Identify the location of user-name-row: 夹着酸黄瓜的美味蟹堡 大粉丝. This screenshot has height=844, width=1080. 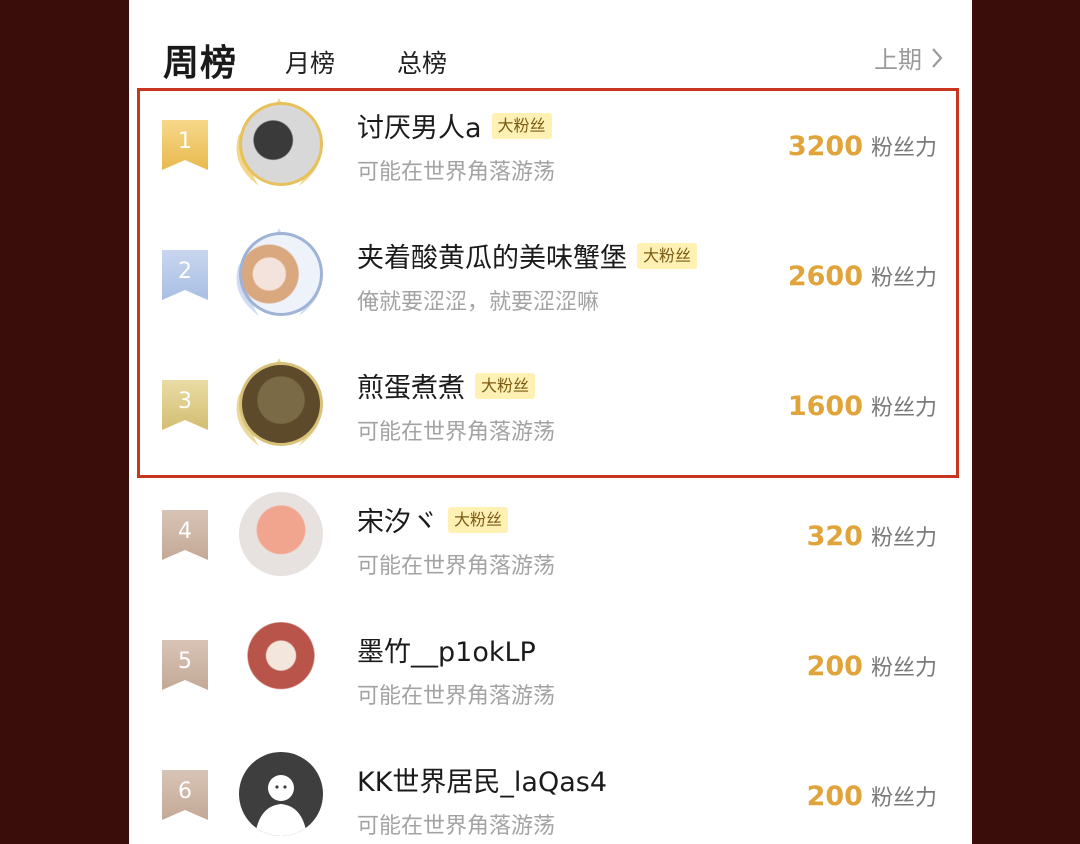
(527, 255).